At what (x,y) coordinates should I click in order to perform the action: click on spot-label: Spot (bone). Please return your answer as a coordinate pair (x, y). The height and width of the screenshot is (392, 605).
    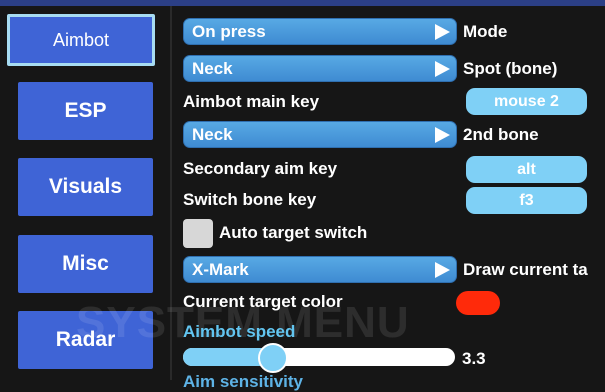
    Looking at the image, I should click on (510, 68).